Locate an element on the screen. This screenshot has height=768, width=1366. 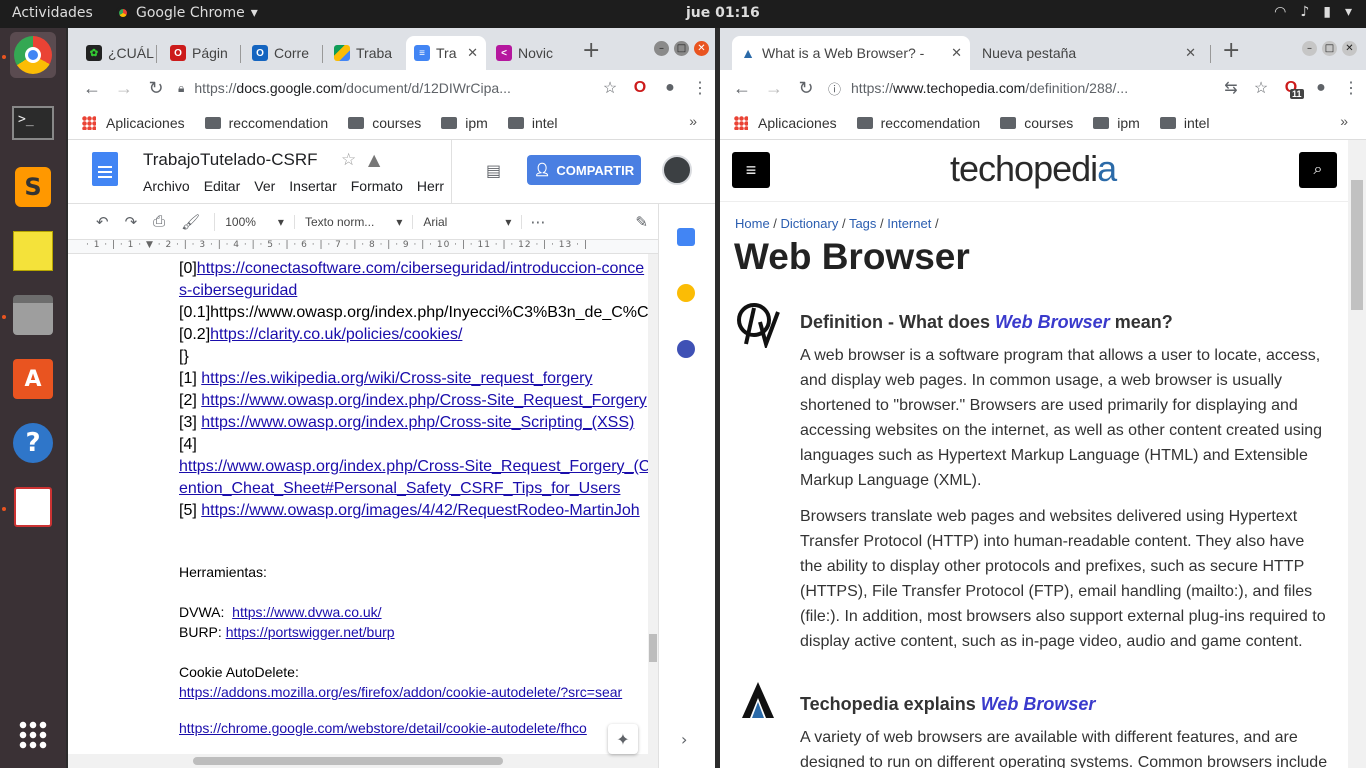
menu-formato: Formato is located at coordinates (377, 186).